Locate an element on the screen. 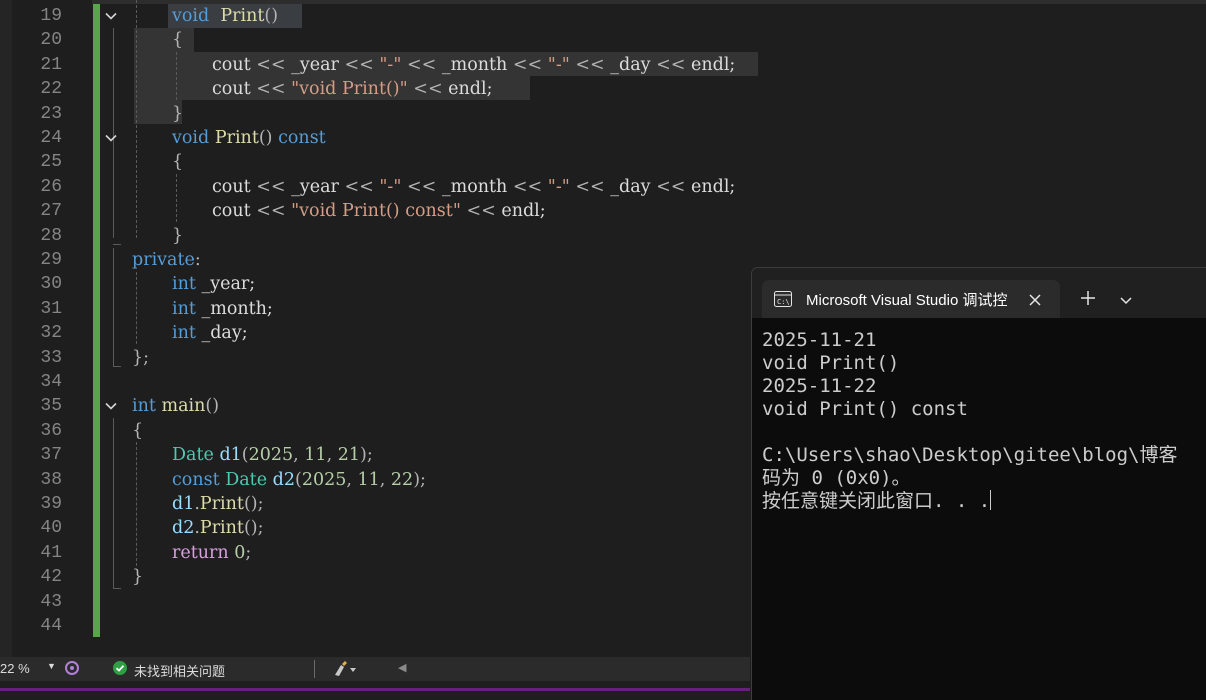 Image resolution: width=1206 pixels, height=700 pixels. code-token: private is located at coordinates (163, 260).